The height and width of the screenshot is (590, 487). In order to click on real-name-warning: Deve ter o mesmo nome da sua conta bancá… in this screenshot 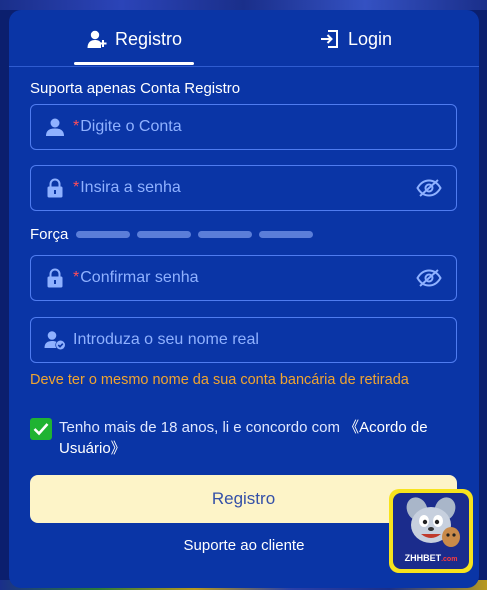, I will do `click(219, 380)`.